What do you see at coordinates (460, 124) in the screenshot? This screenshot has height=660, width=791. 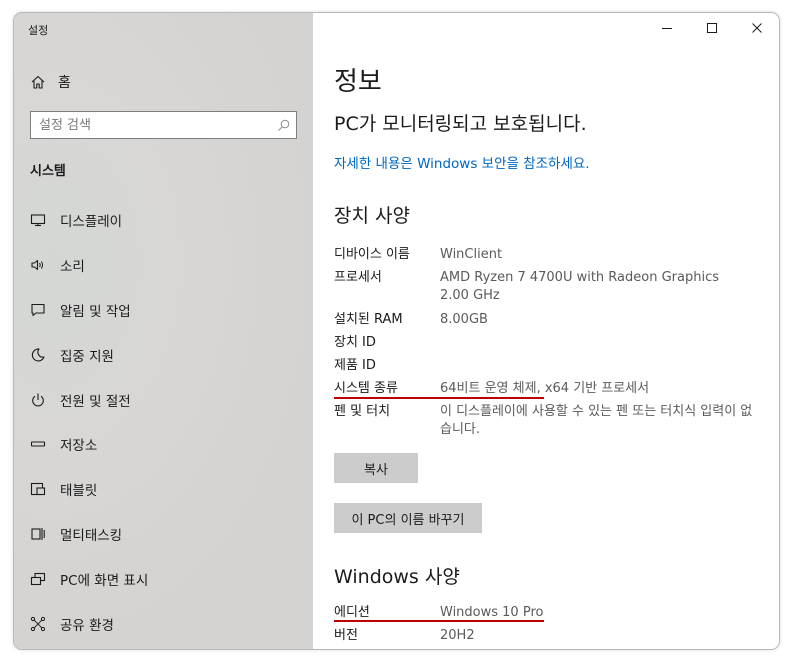 I see `protection-status: PC가 모니터링되고 보호됩니다.` at bounding box center [460, 124].